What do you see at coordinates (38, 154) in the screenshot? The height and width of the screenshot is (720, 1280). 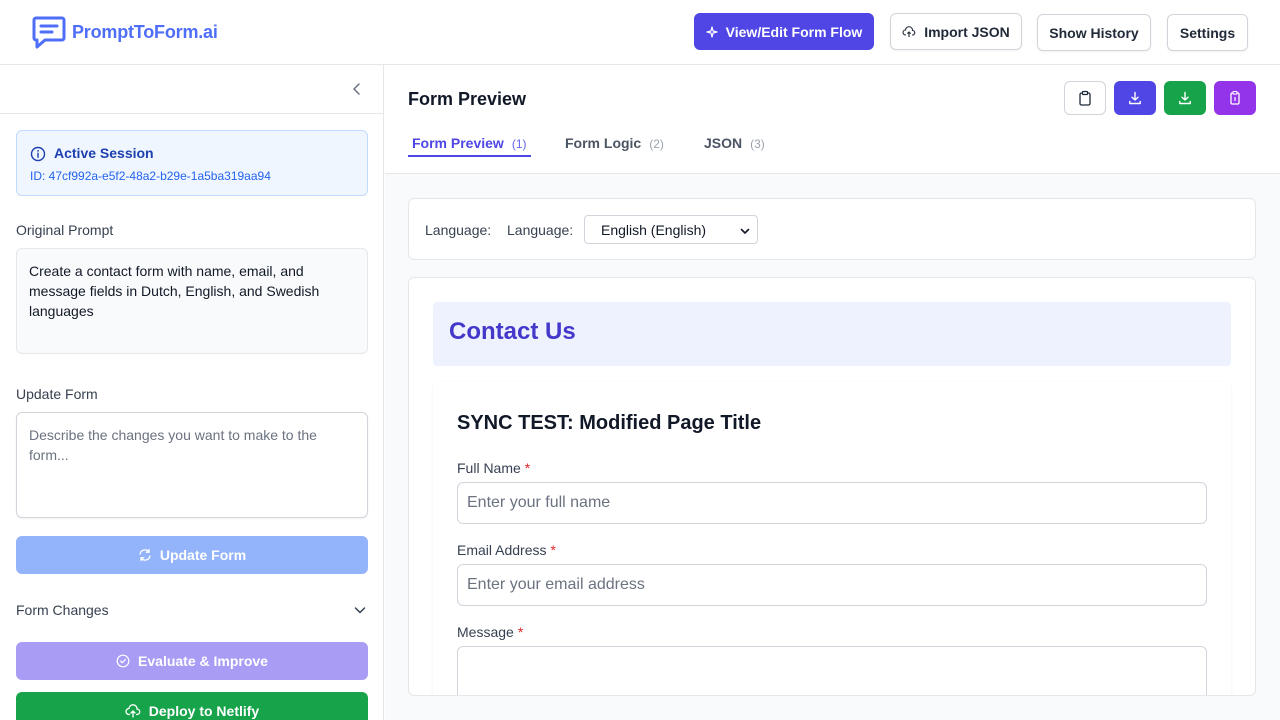 I see `info-icon` at bounding box center [38, 154].